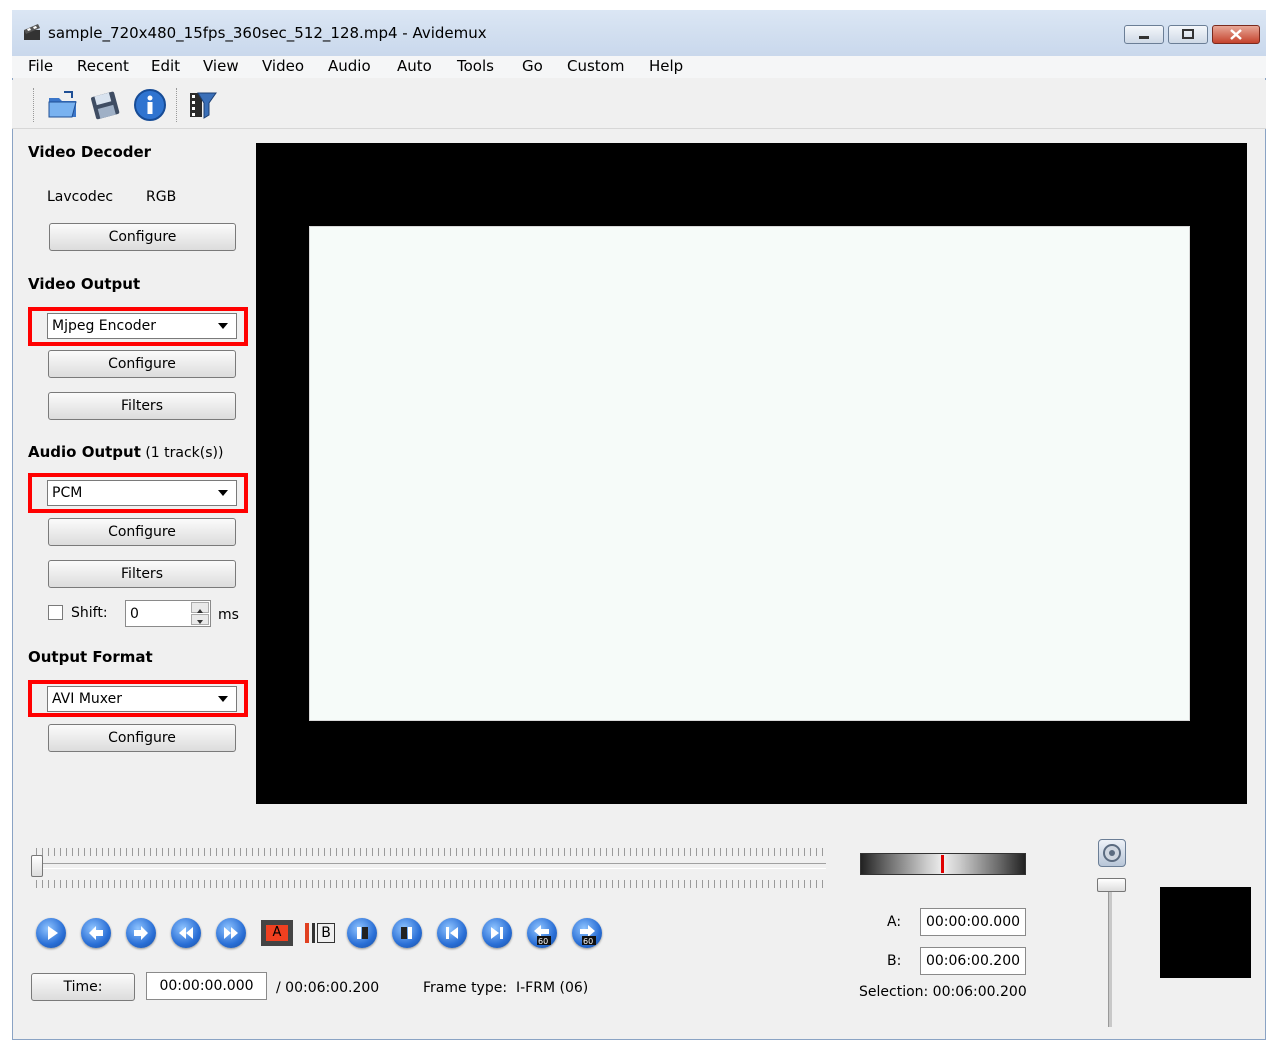  I want to click on video-configure-button: Configure, so click(142, 364).